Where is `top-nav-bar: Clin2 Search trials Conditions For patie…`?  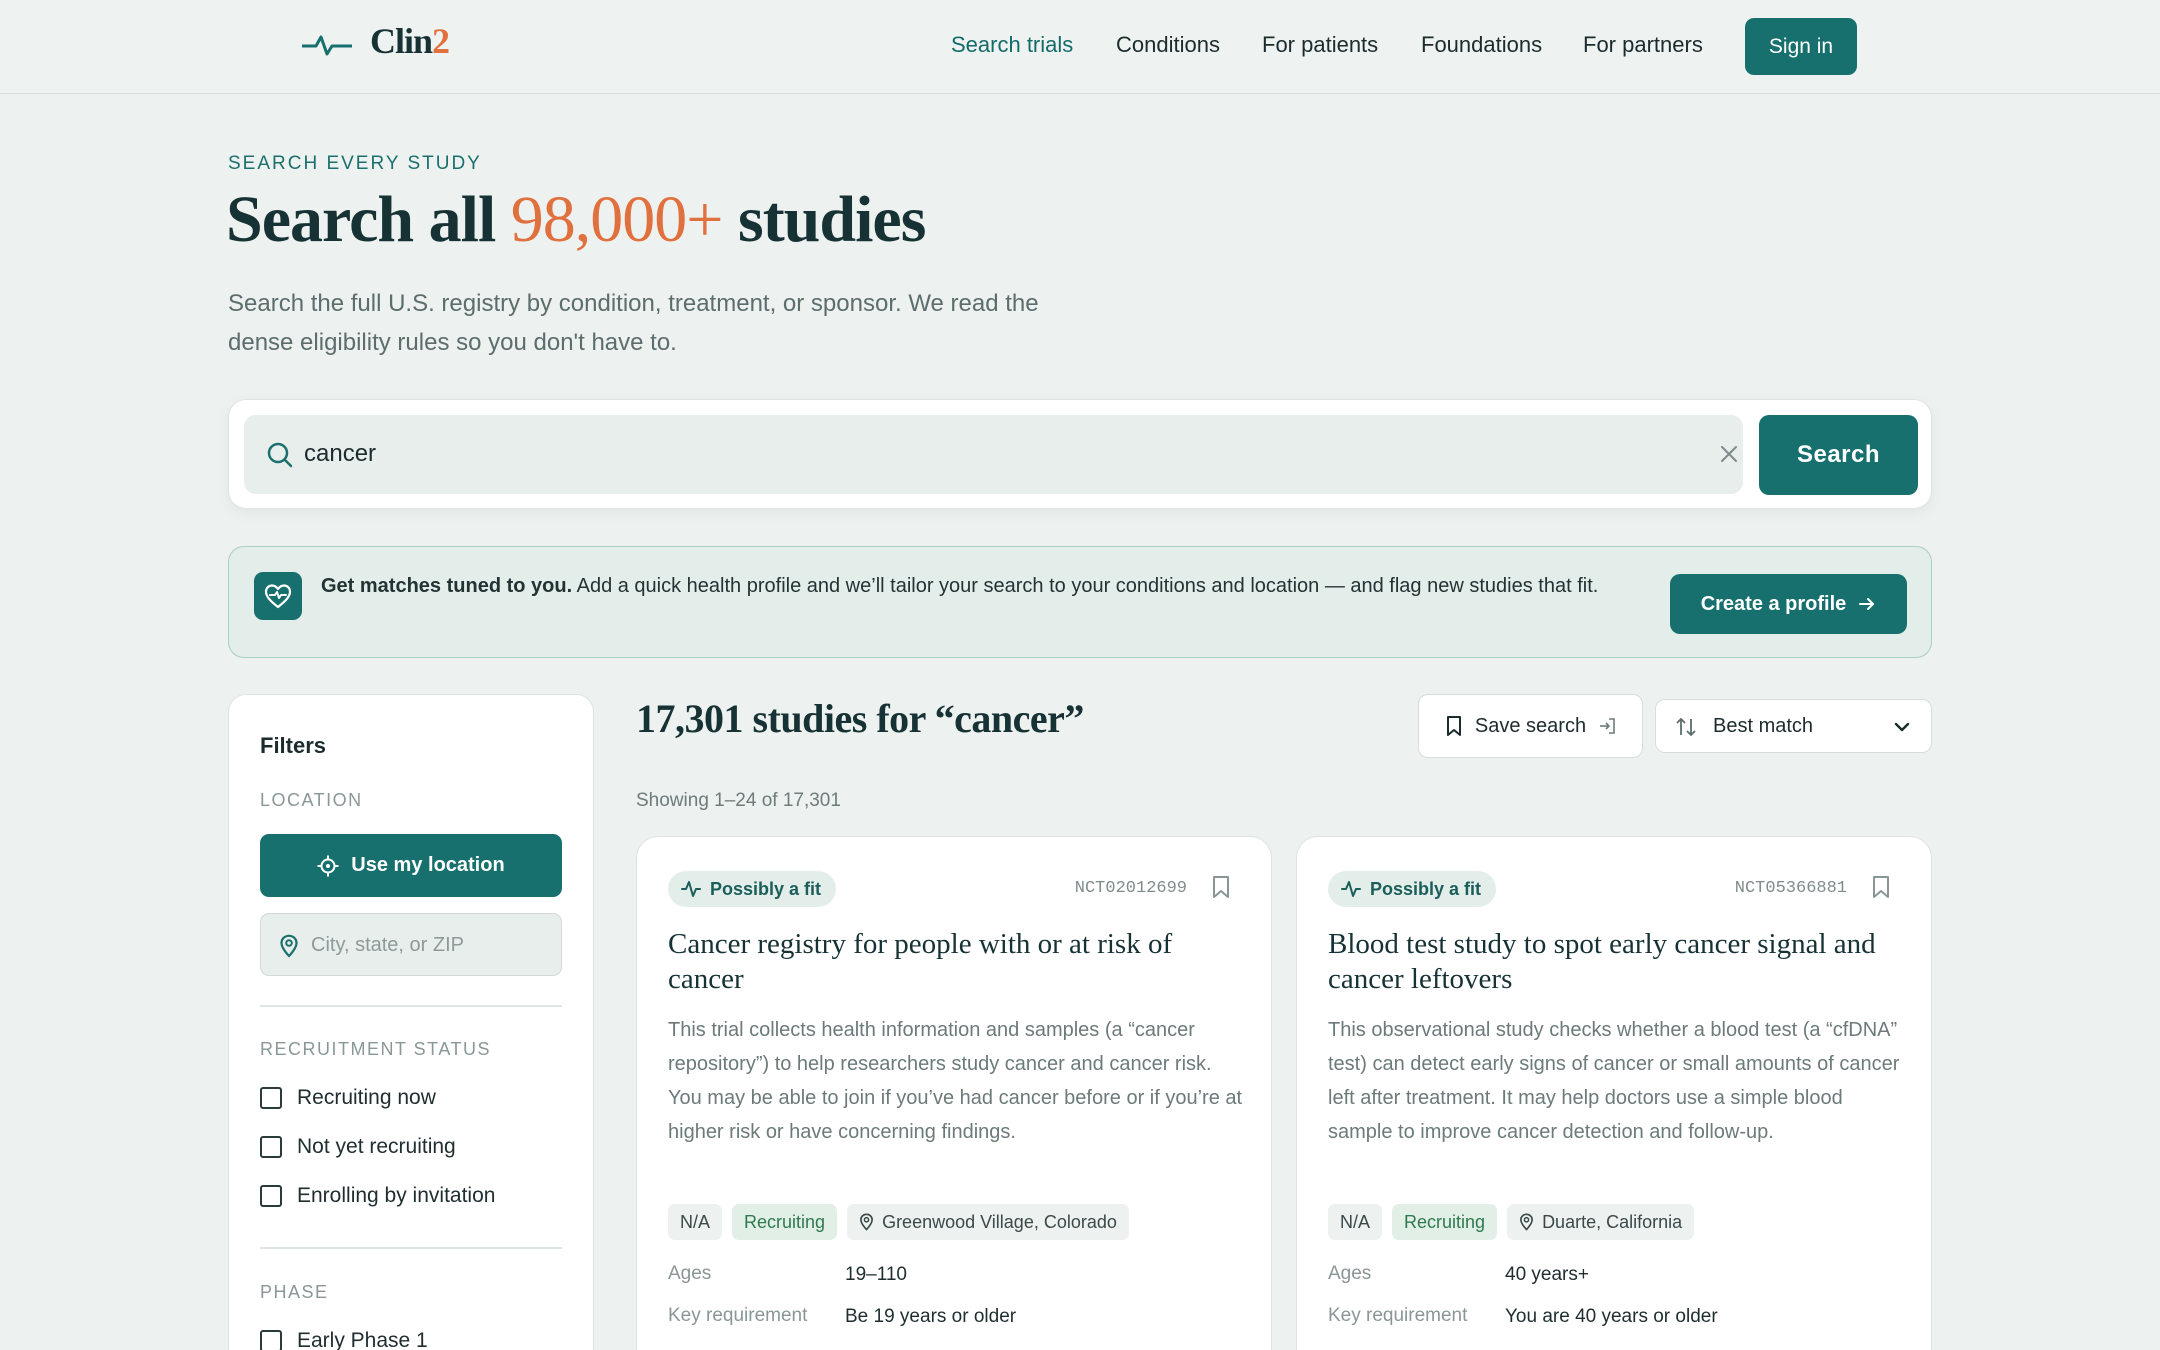 top-nav-bar: Clin2 Search trials Conditions For patie… is located at coordinates (1080, 47).